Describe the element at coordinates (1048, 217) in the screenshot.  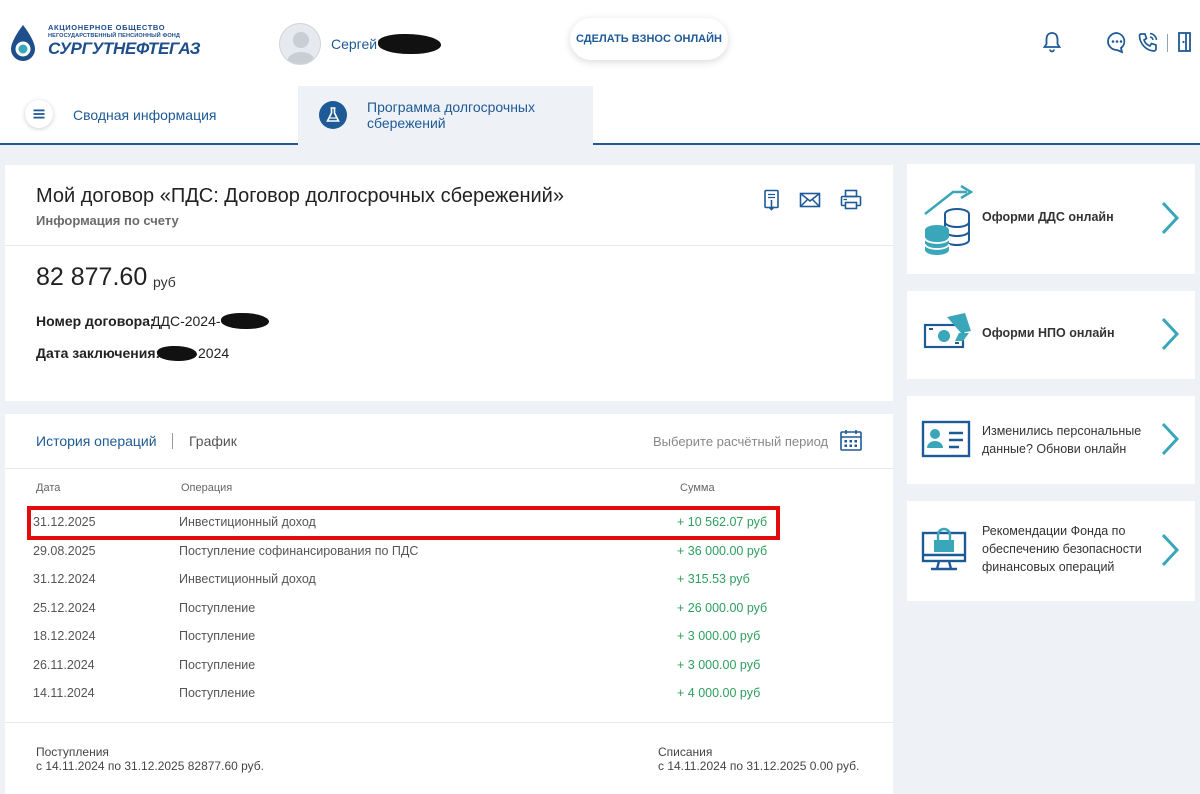
I see `promo-dds-text: Оформи ДДС онлайн` at that location.